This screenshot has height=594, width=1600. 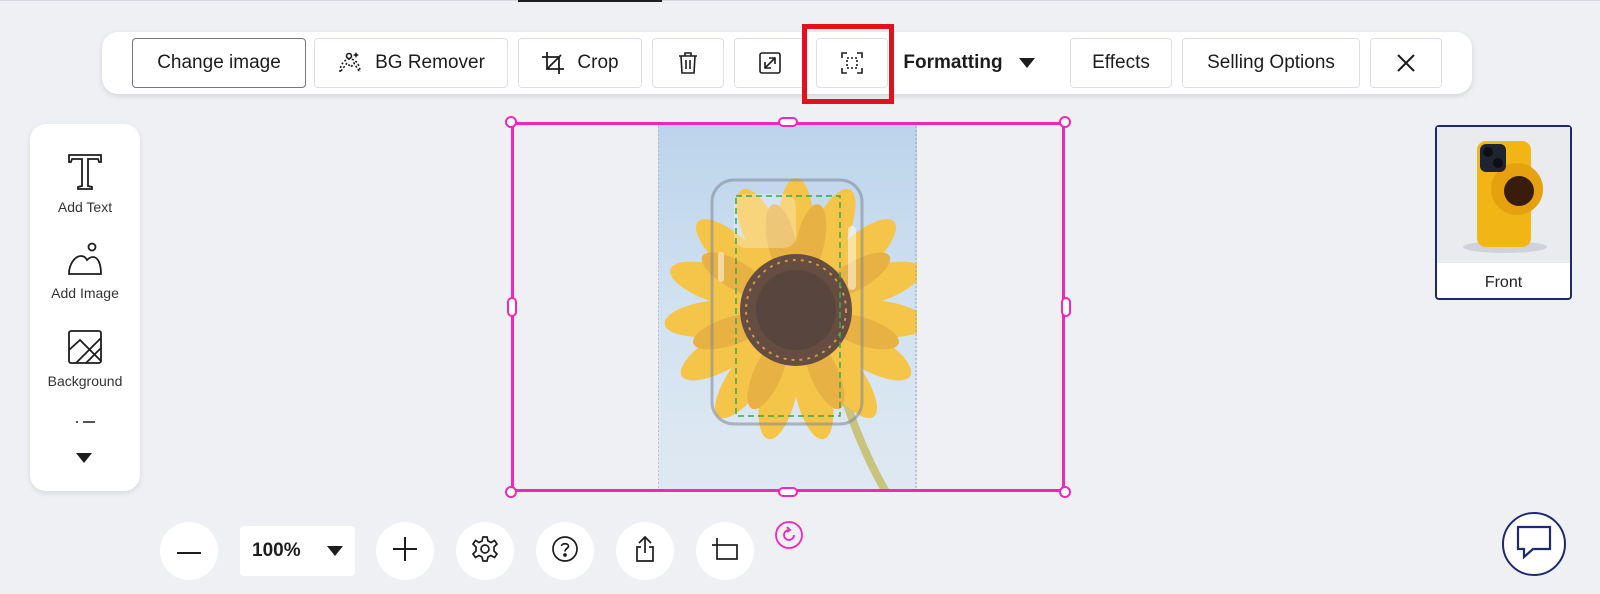 I want to click on change-image-button: Change image, so click(x=219, y=63).